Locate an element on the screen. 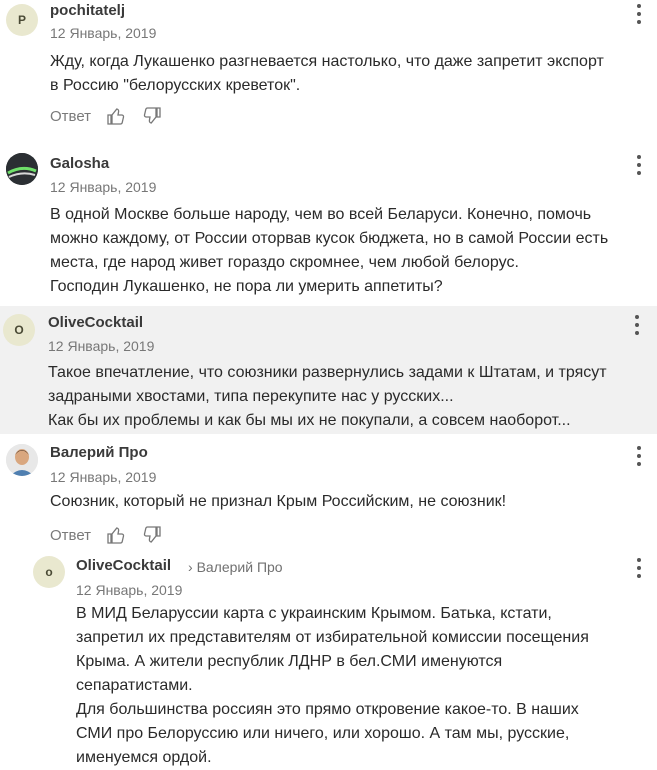  reply-to: › Валерий Про is located at coordinates (235, 567).